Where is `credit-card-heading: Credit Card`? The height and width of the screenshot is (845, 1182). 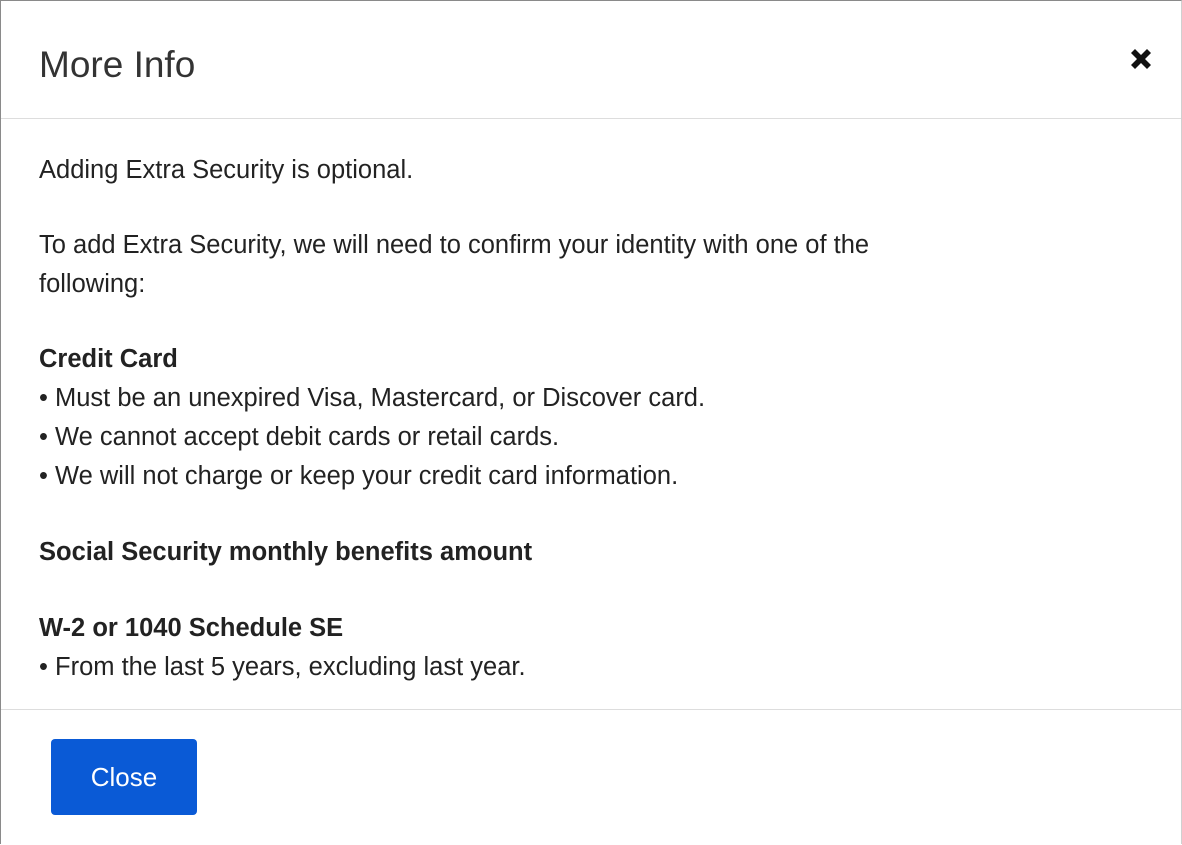
credit-card-heading: Credit Card is located at coordinates (108, 359).